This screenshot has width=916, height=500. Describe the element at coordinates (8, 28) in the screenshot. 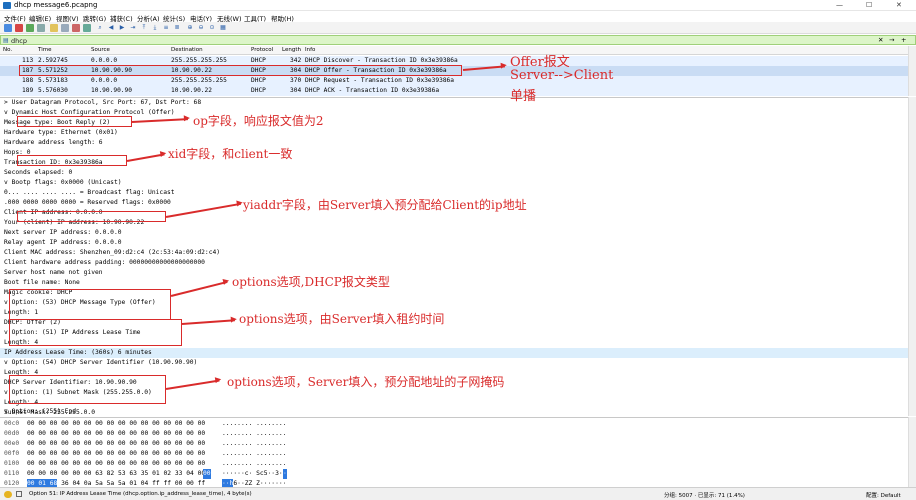

I see `start-capture-icon` at that location.